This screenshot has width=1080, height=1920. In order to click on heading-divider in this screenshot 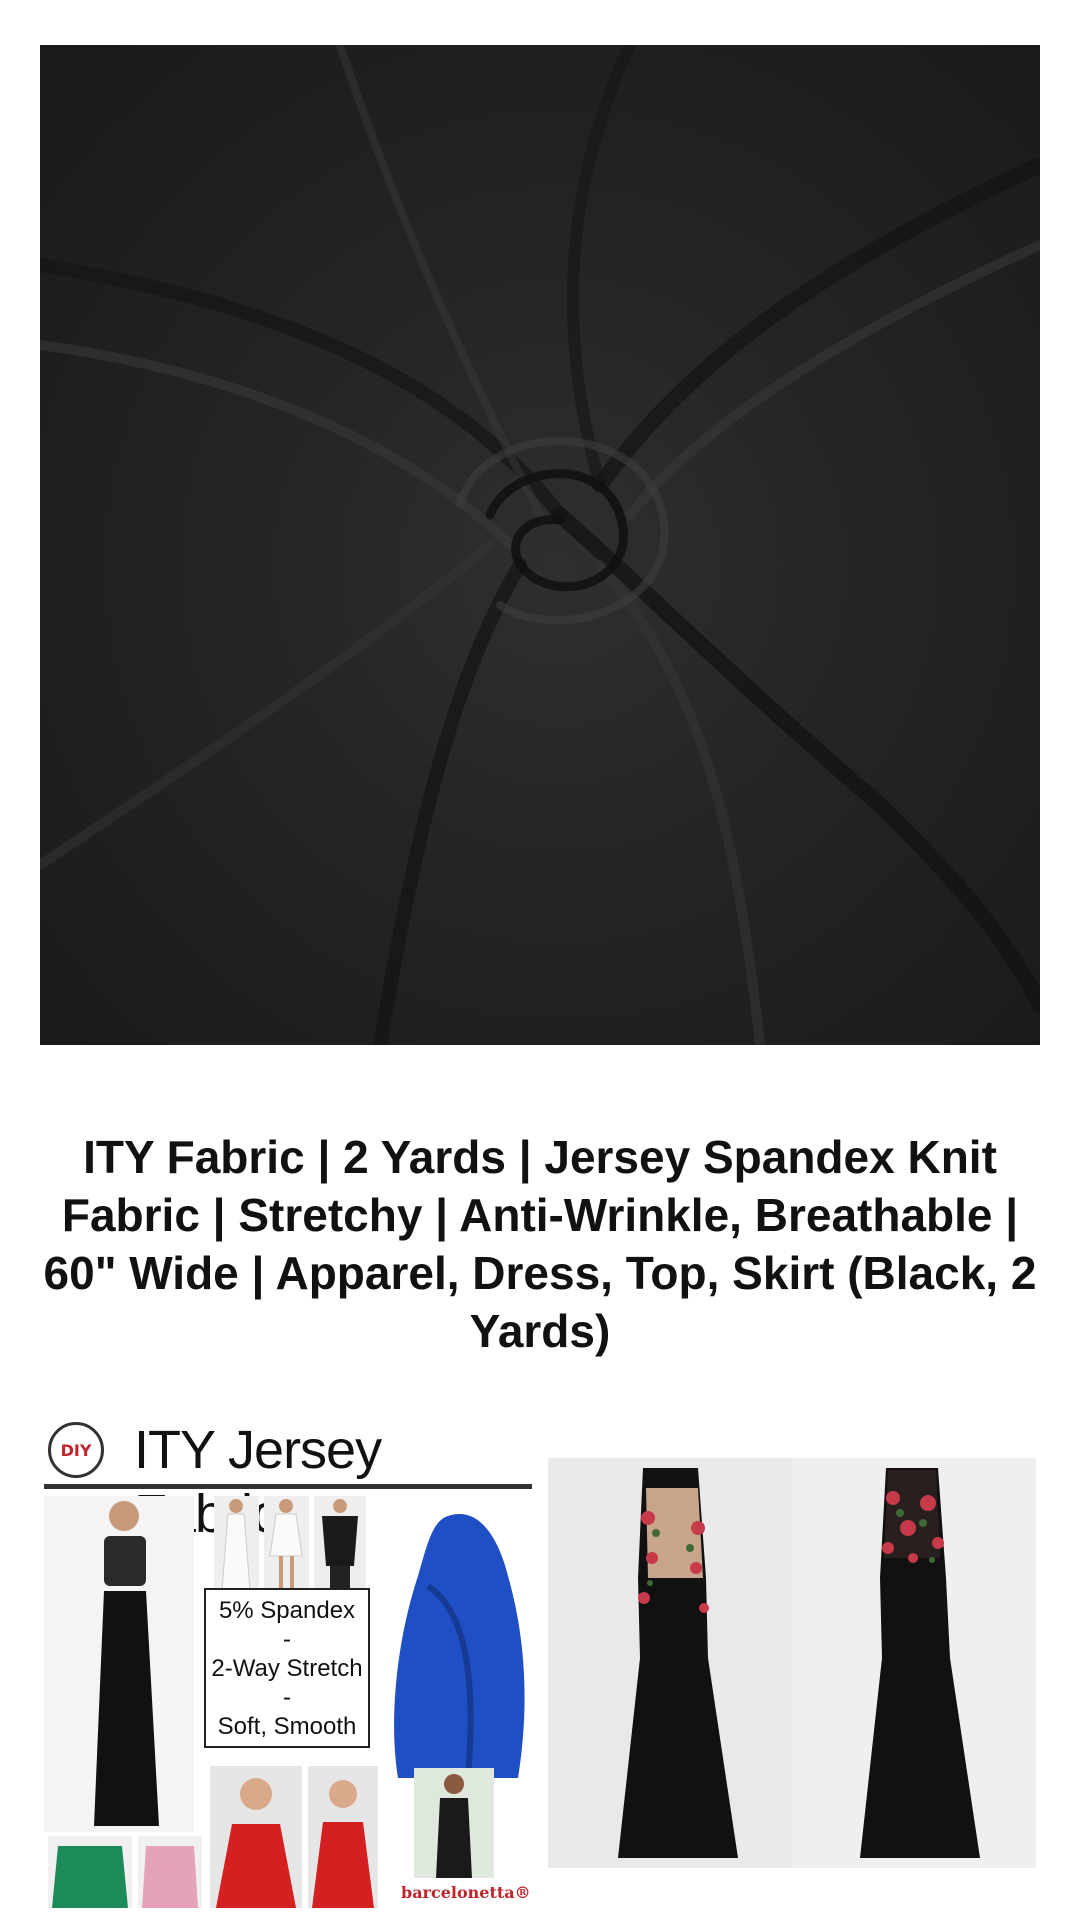, I will do `click(288, 1486)`.